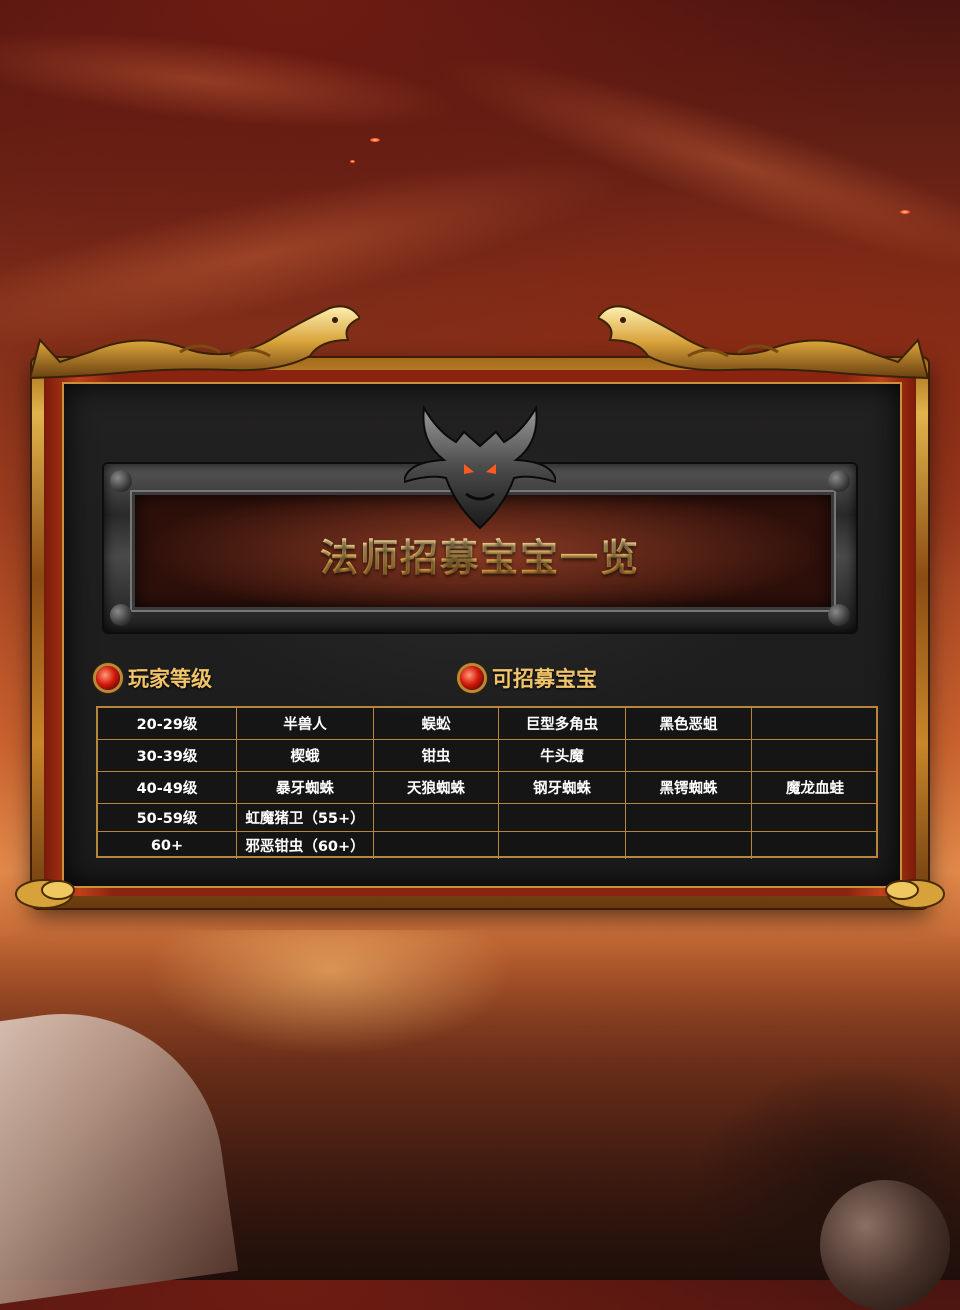 Image resolution: width=960 pixels, height=1310 pixels. Describe the element at coordinates (480, 554) in the screenshot. I see `page-title: 法师招募宝宝一览` at that location.